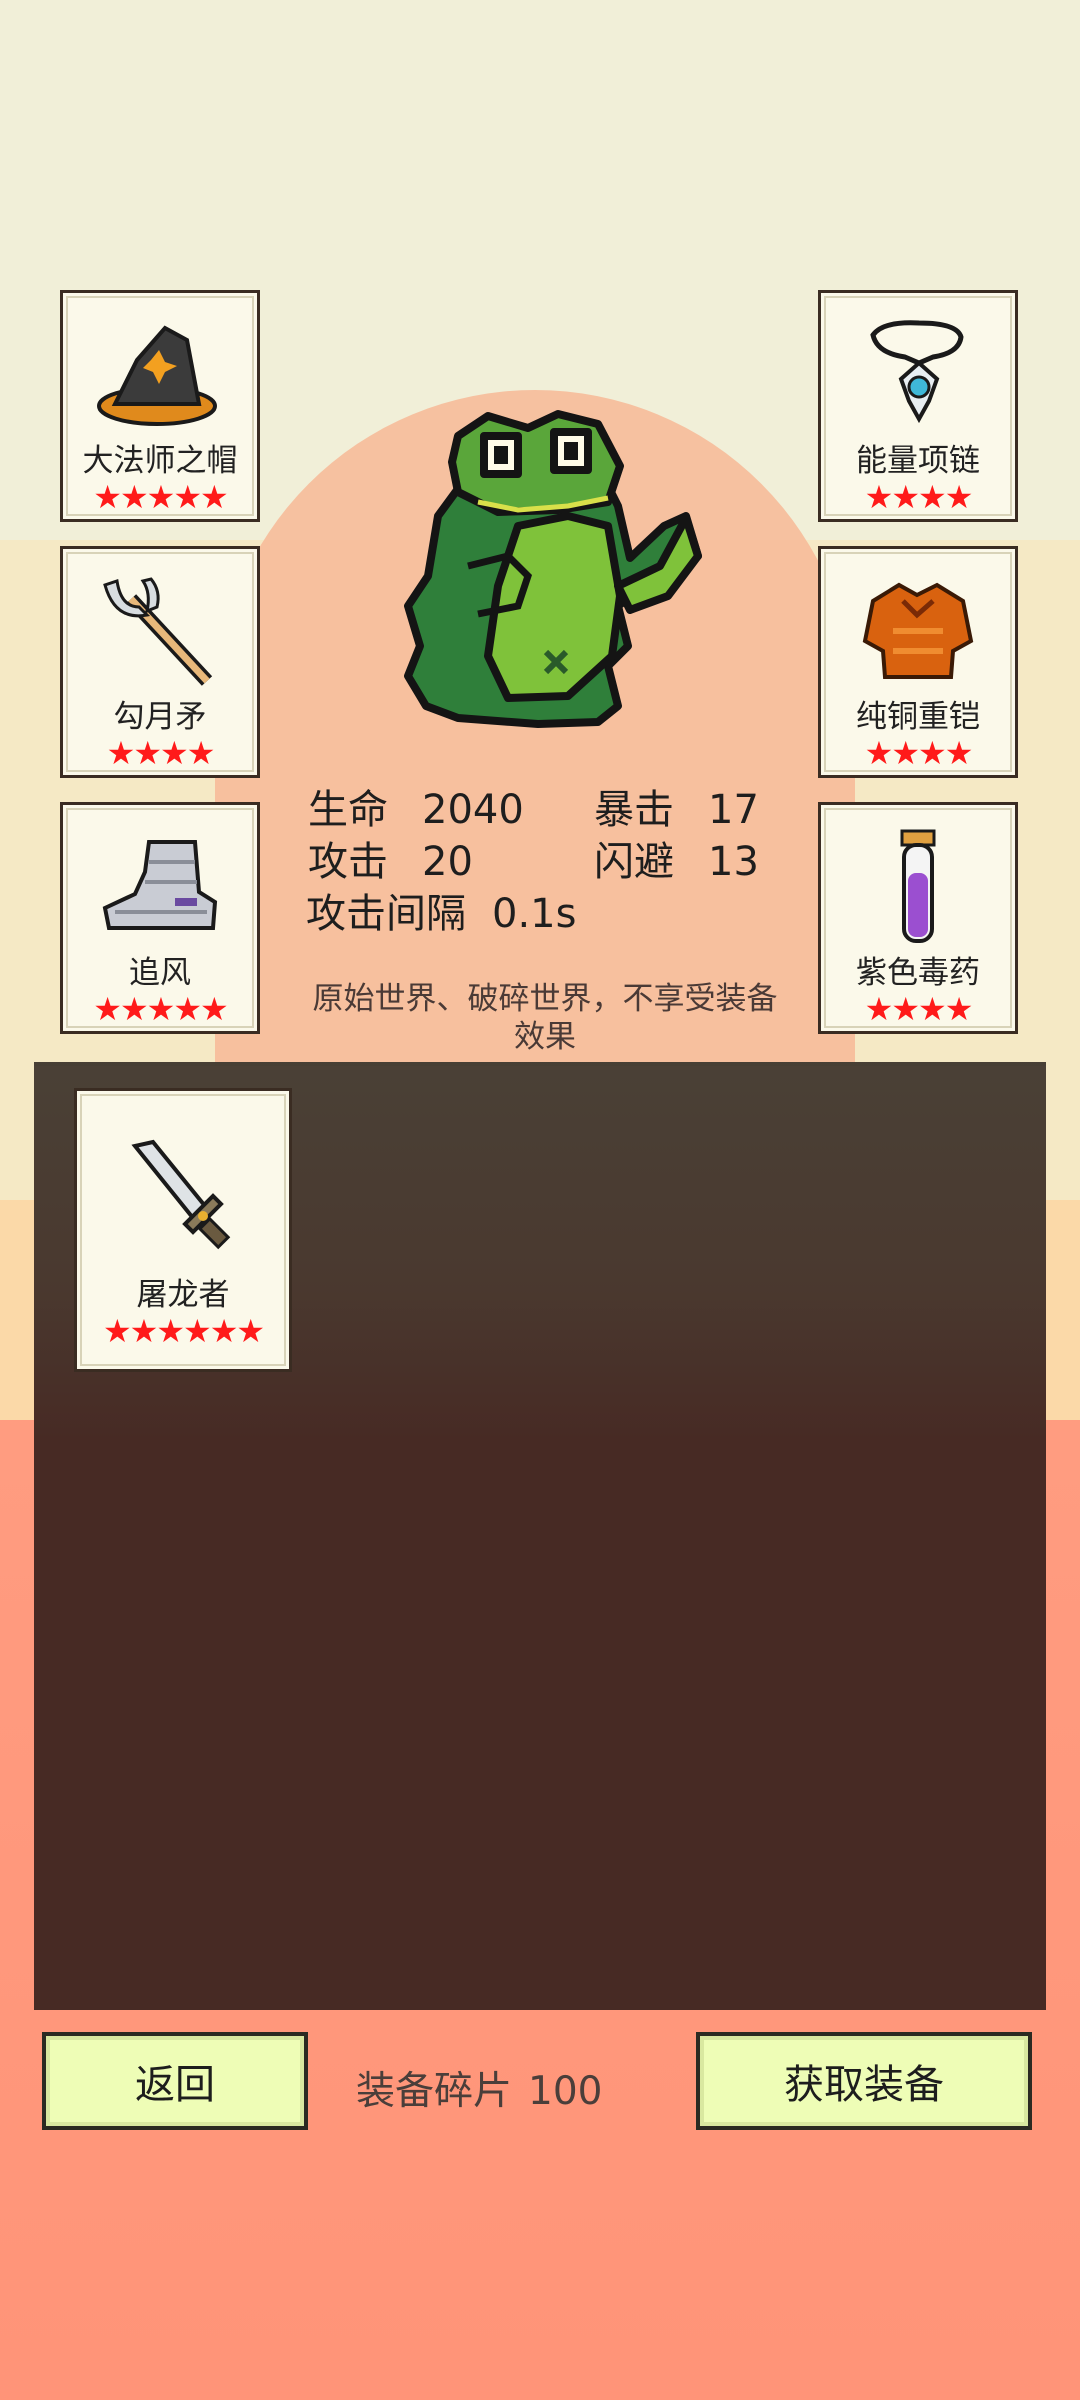  I want to click on stat-dodge-label: 闪避, so click(634, 862).